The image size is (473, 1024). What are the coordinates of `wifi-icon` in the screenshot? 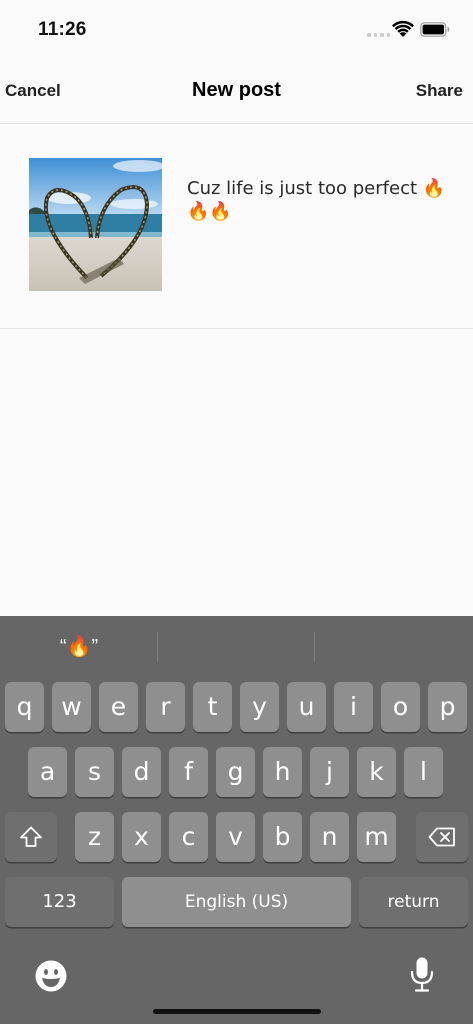 It's located at (403, 28).